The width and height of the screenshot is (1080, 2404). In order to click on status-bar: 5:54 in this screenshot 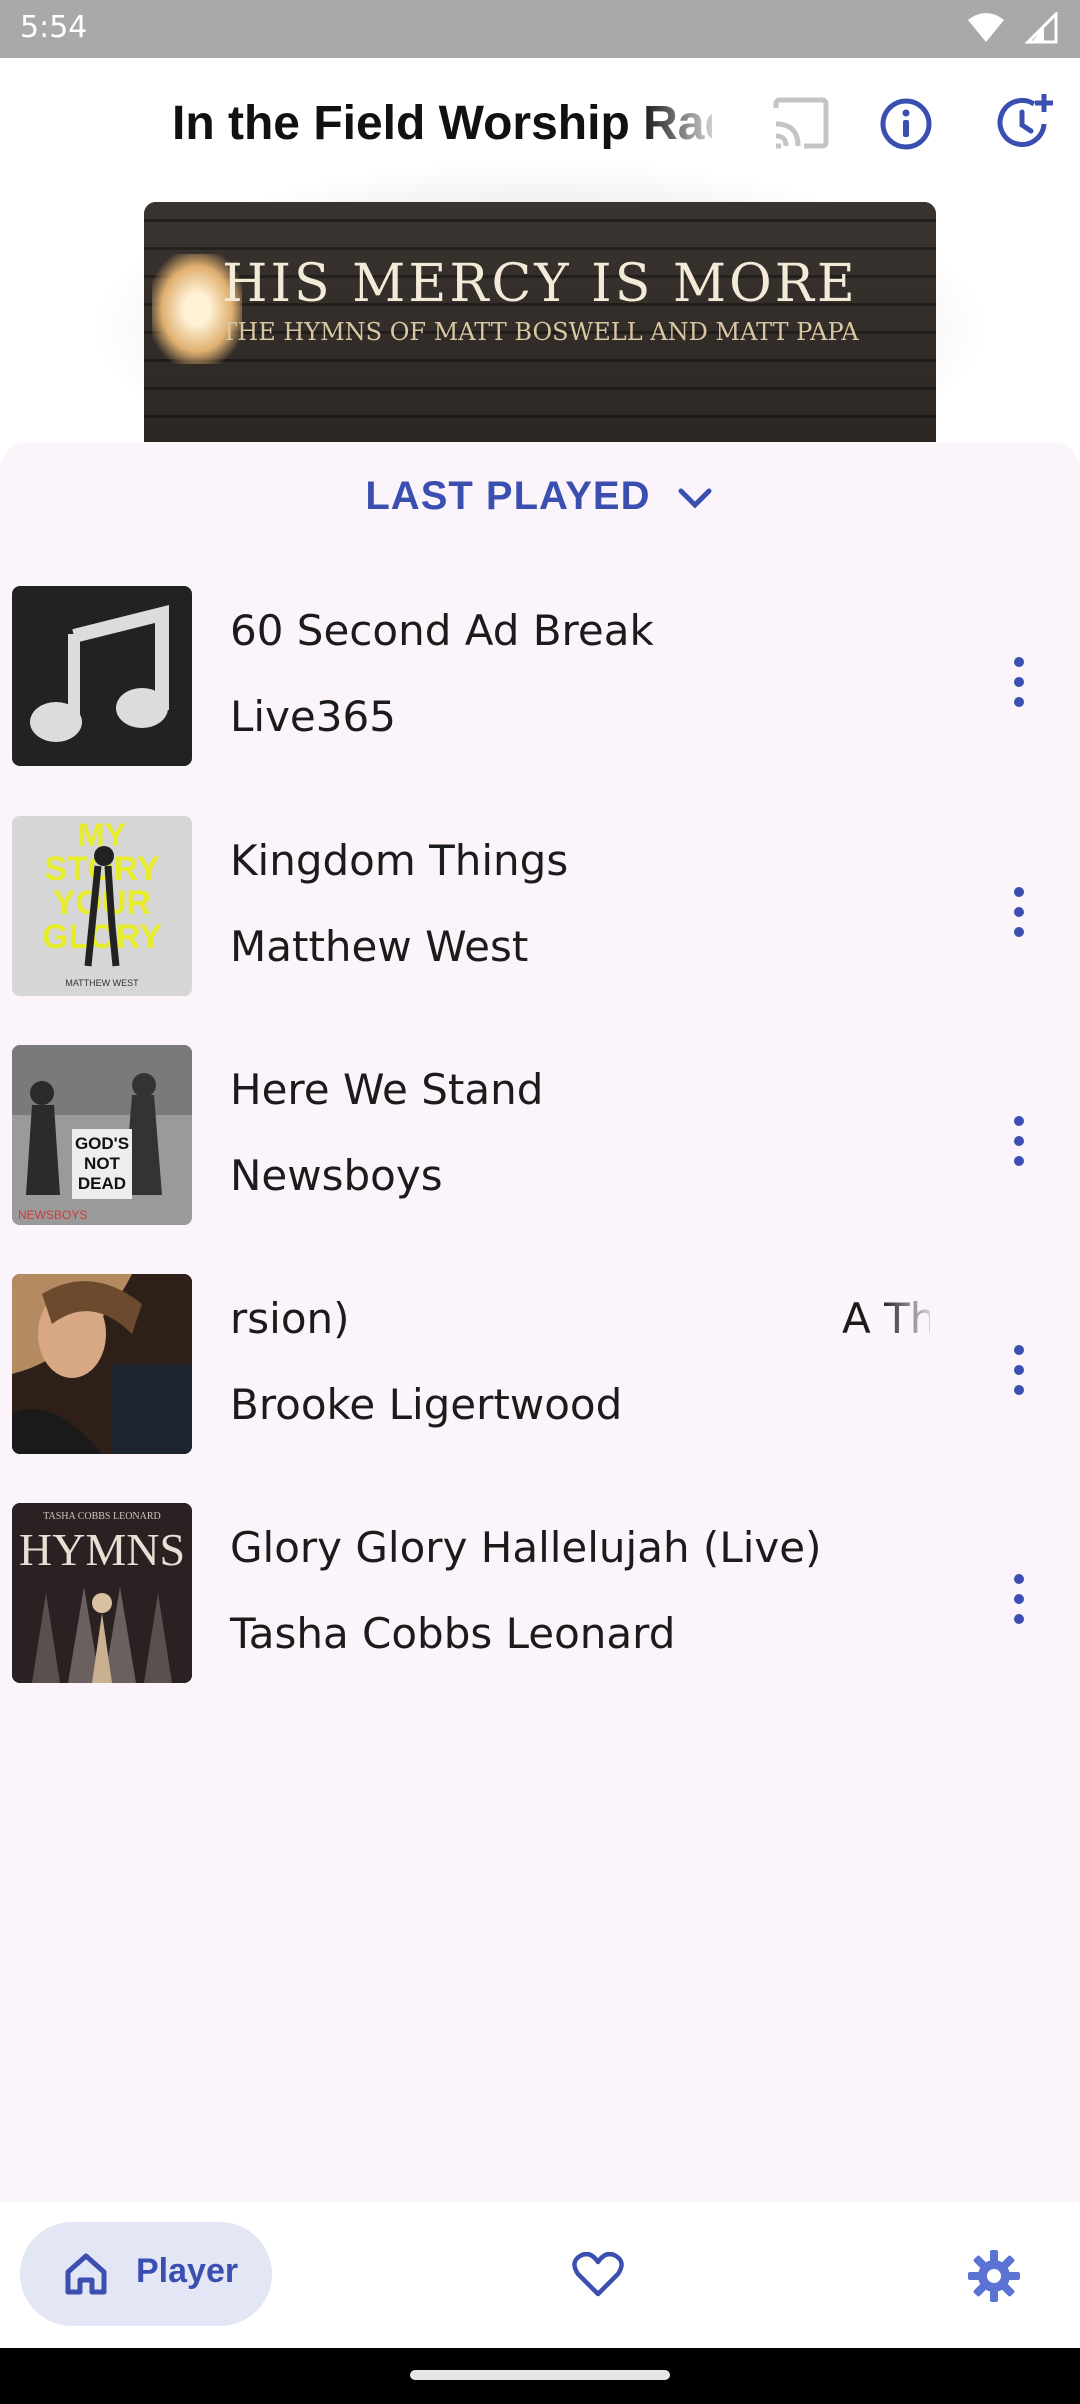, I will do `click(540, 29)`.